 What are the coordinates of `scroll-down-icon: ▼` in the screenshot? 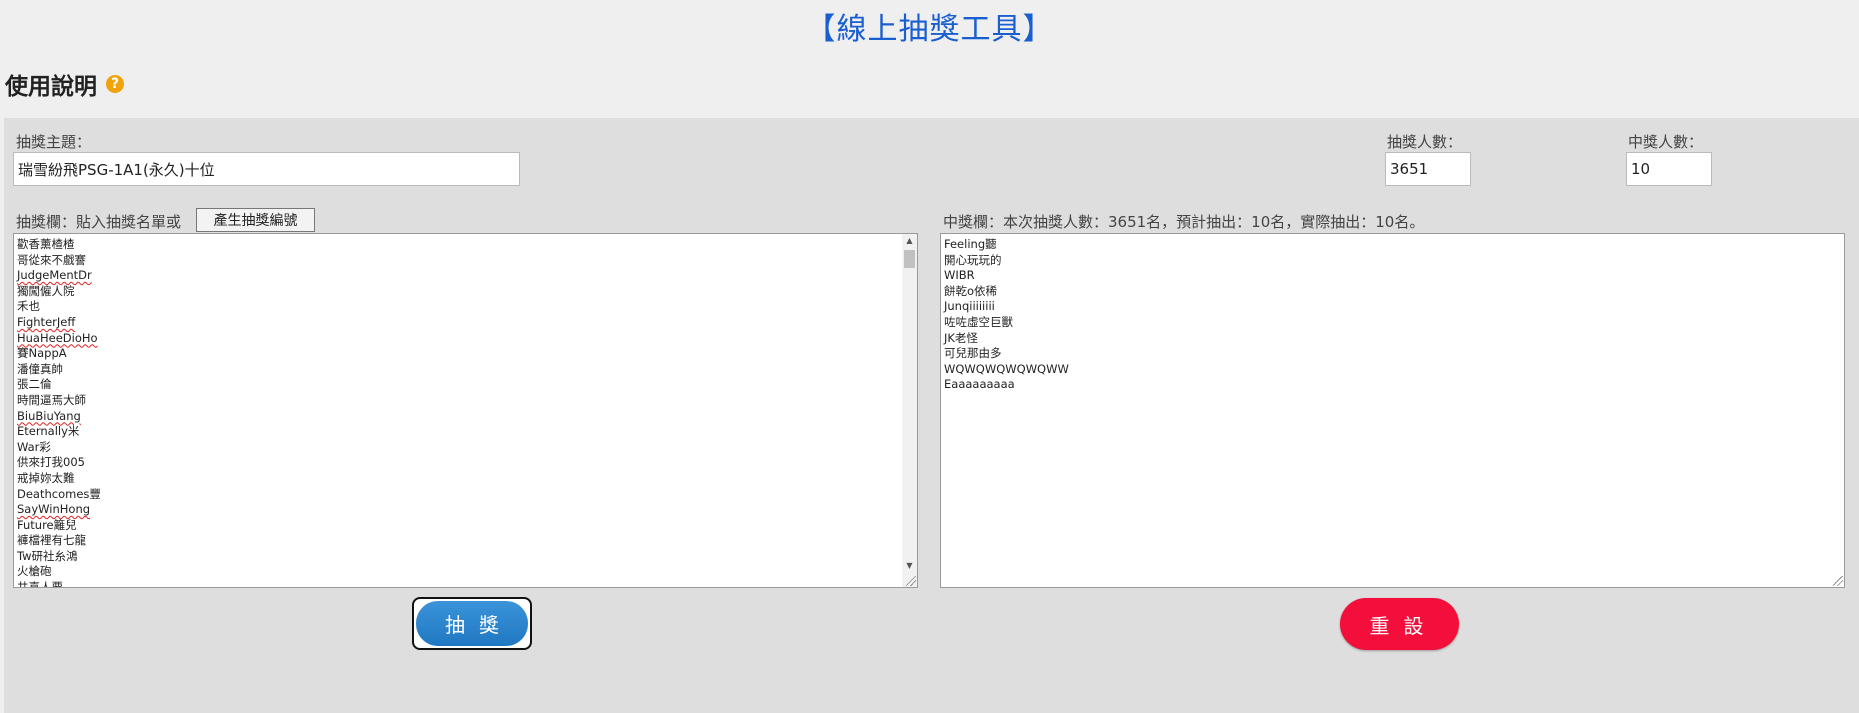 It's located at (909, 566).